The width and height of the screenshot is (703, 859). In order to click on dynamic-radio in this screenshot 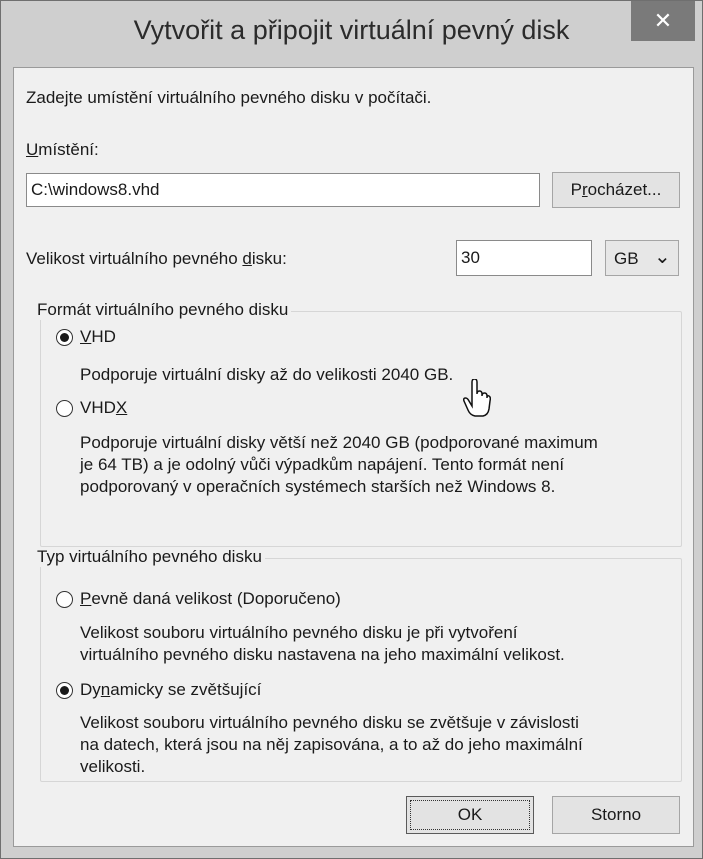, I will do `click(64, 690)`.